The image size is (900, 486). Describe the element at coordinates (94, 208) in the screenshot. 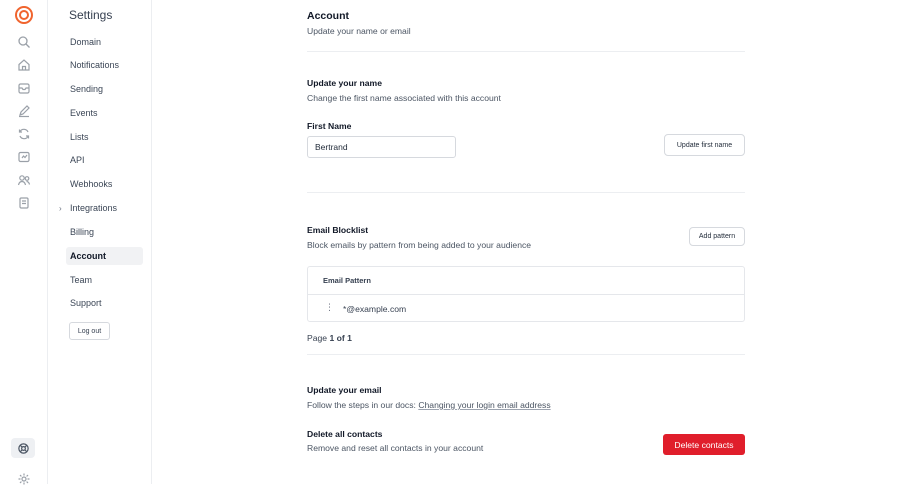

I see `sidebar-item-label: Integrations` at that location.